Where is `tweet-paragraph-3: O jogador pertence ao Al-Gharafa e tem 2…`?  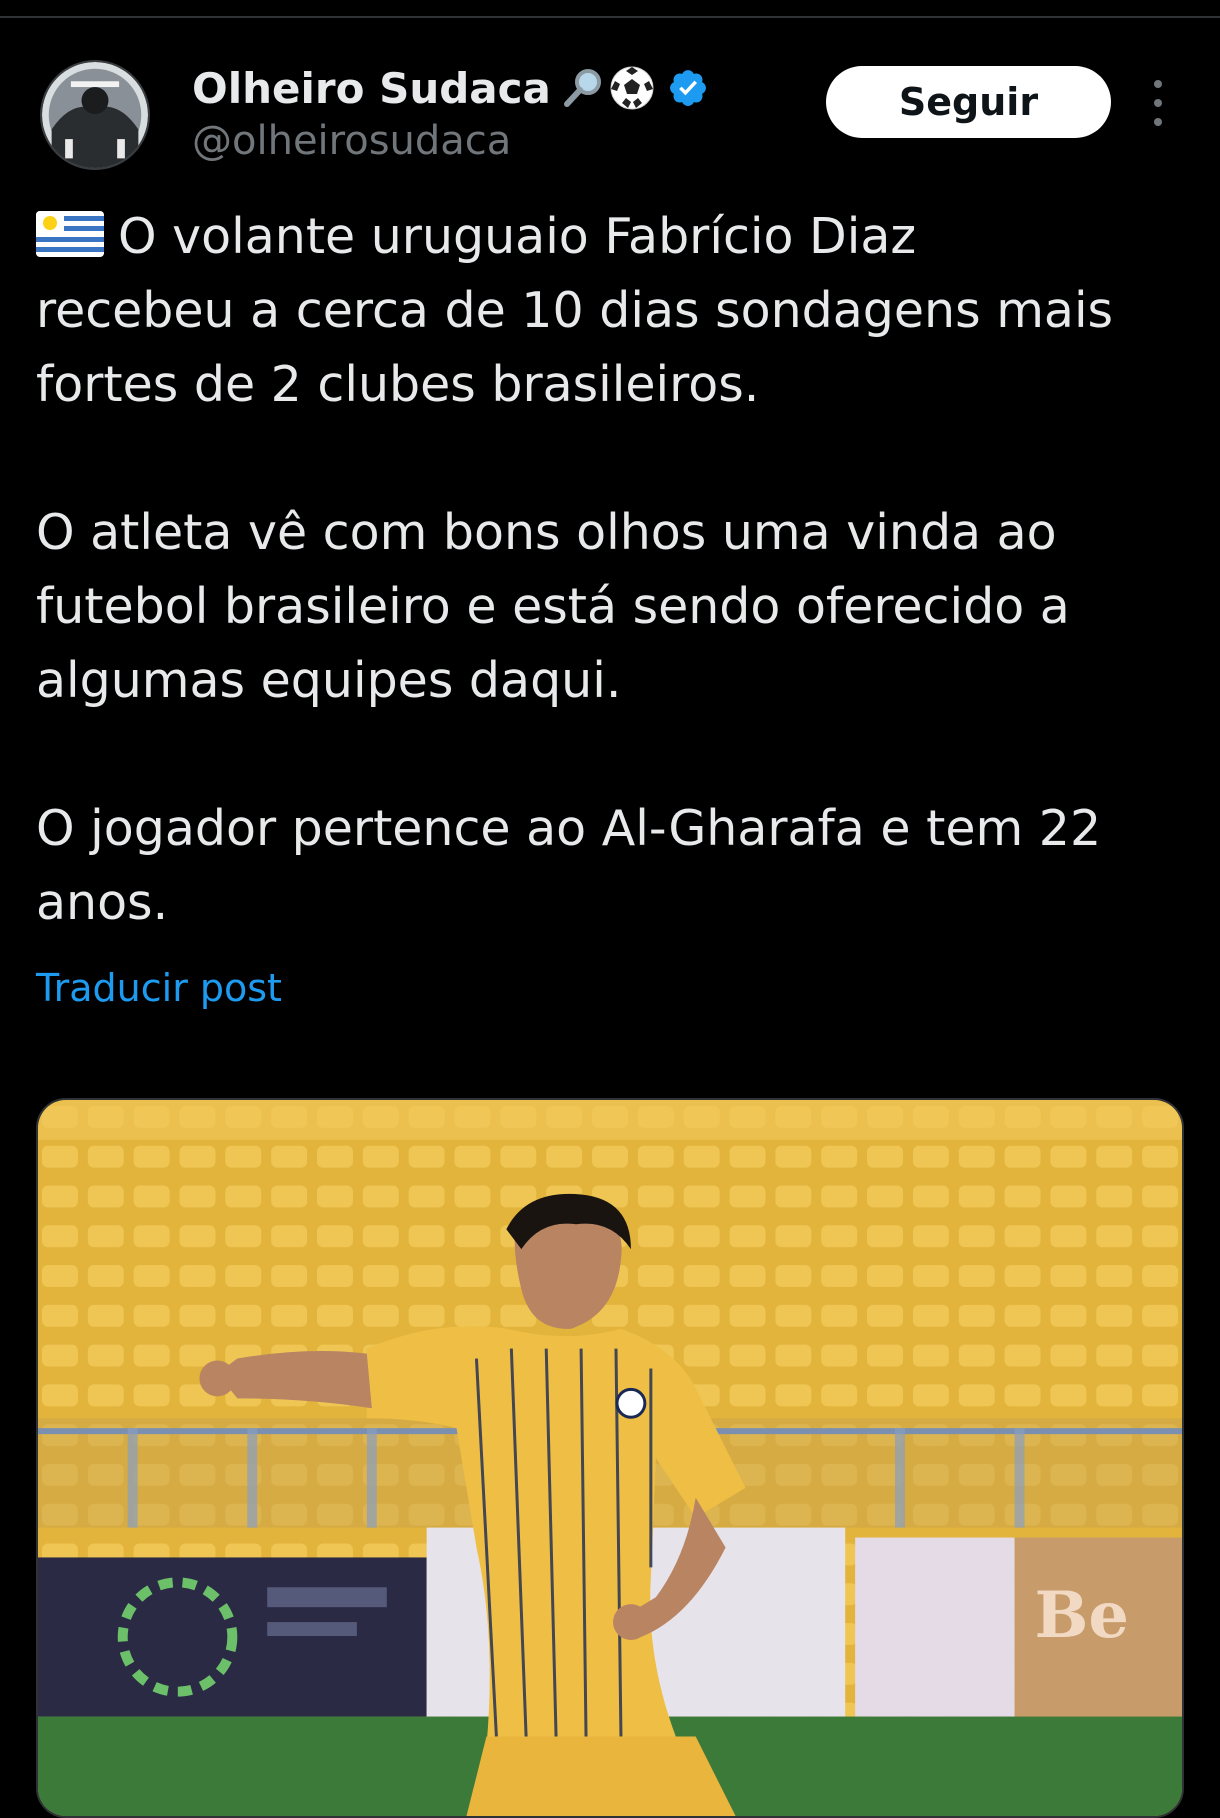 tweet-paragraph-3: O jogador pertence ao Al-Gharafa e tem 2… is located at coordinates (569, 865).